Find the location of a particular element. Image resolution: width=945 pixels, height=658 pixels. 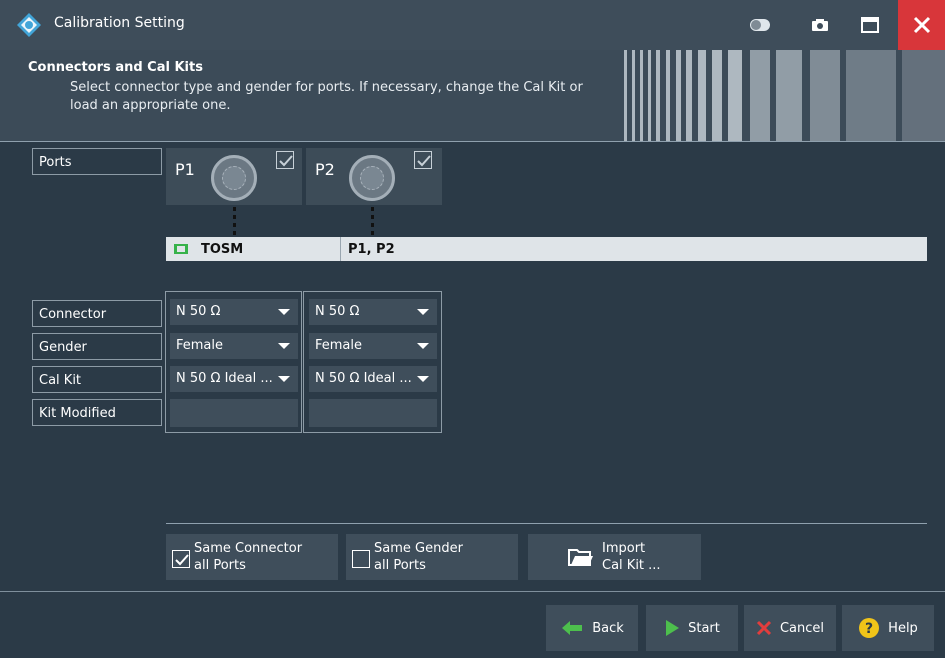

close-button is located at coordinates (921, 25).